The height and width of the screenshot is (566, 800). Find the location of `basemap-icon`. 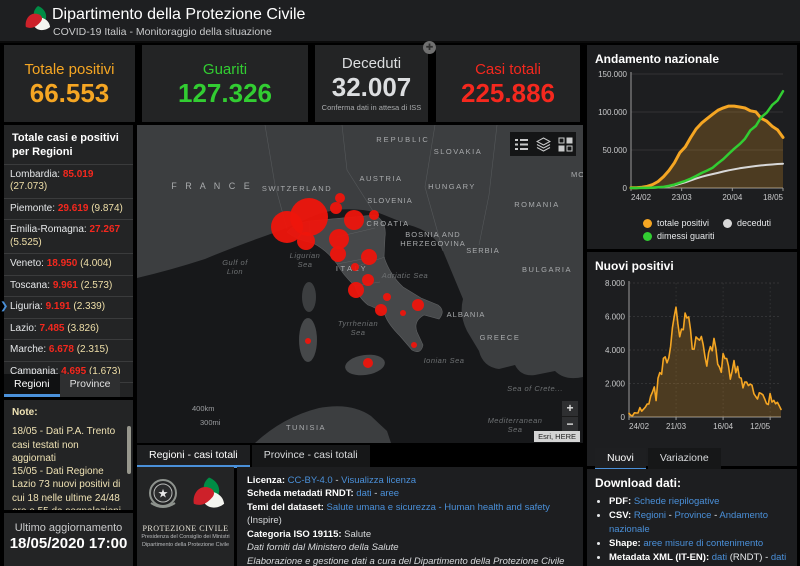

basemap-icon is located at coordinates (565, 144).